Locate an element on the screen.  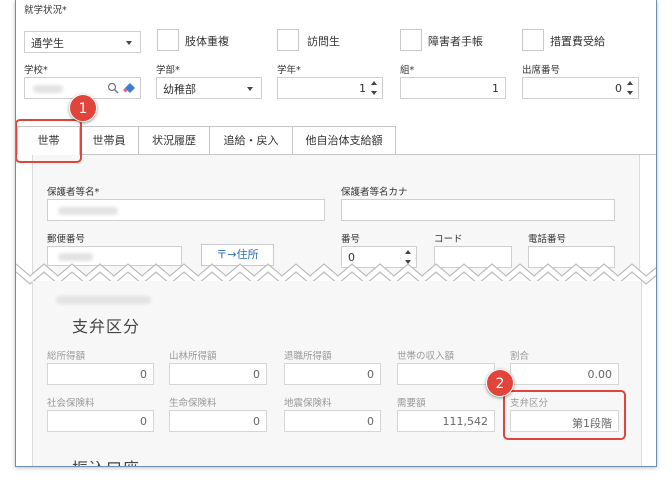
ratio-field: 0.00 is located at coordinates (564, 374).